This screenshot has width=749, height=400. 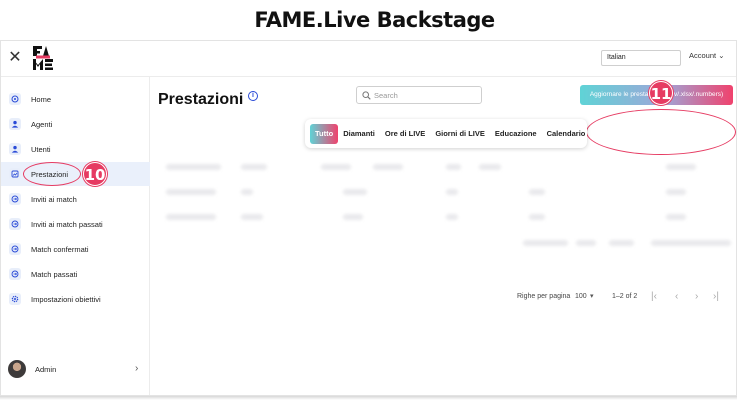 I want to click on rows-per-page-select: 100, so click(x=581, y=296).